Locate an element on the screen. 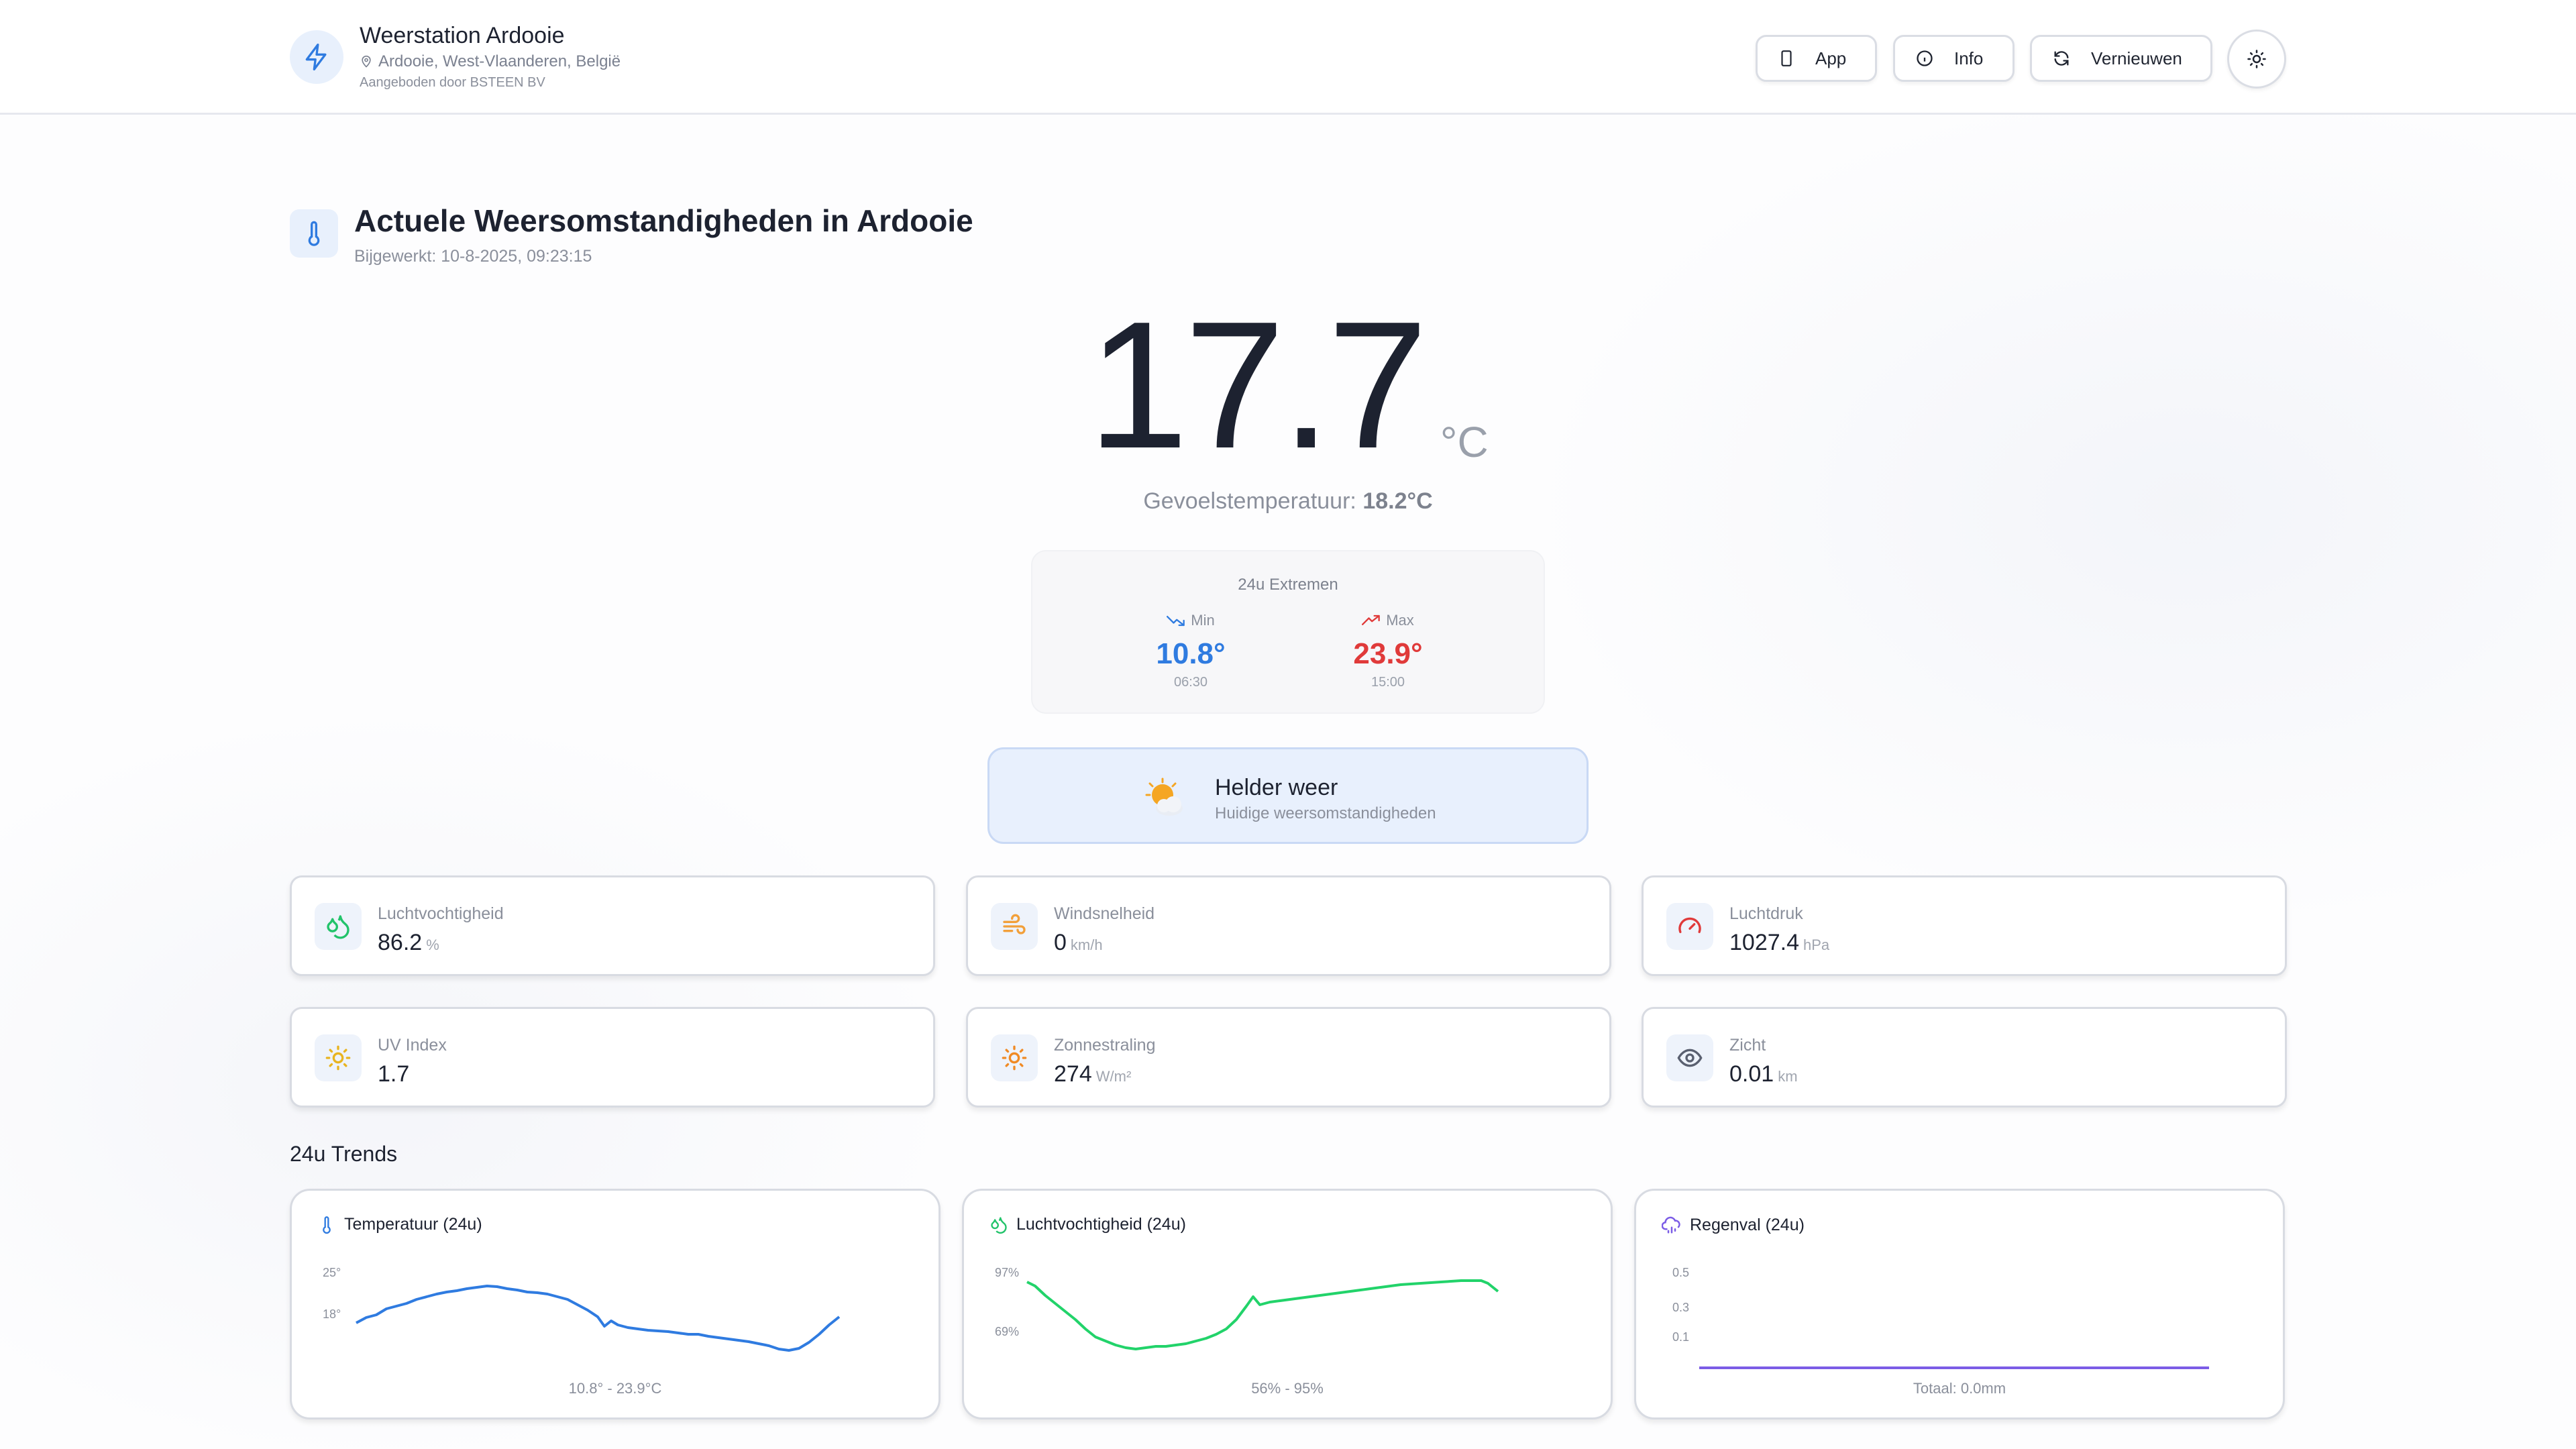  trend-title: Regenval (24u) is located at coordinates (1747, 1224).